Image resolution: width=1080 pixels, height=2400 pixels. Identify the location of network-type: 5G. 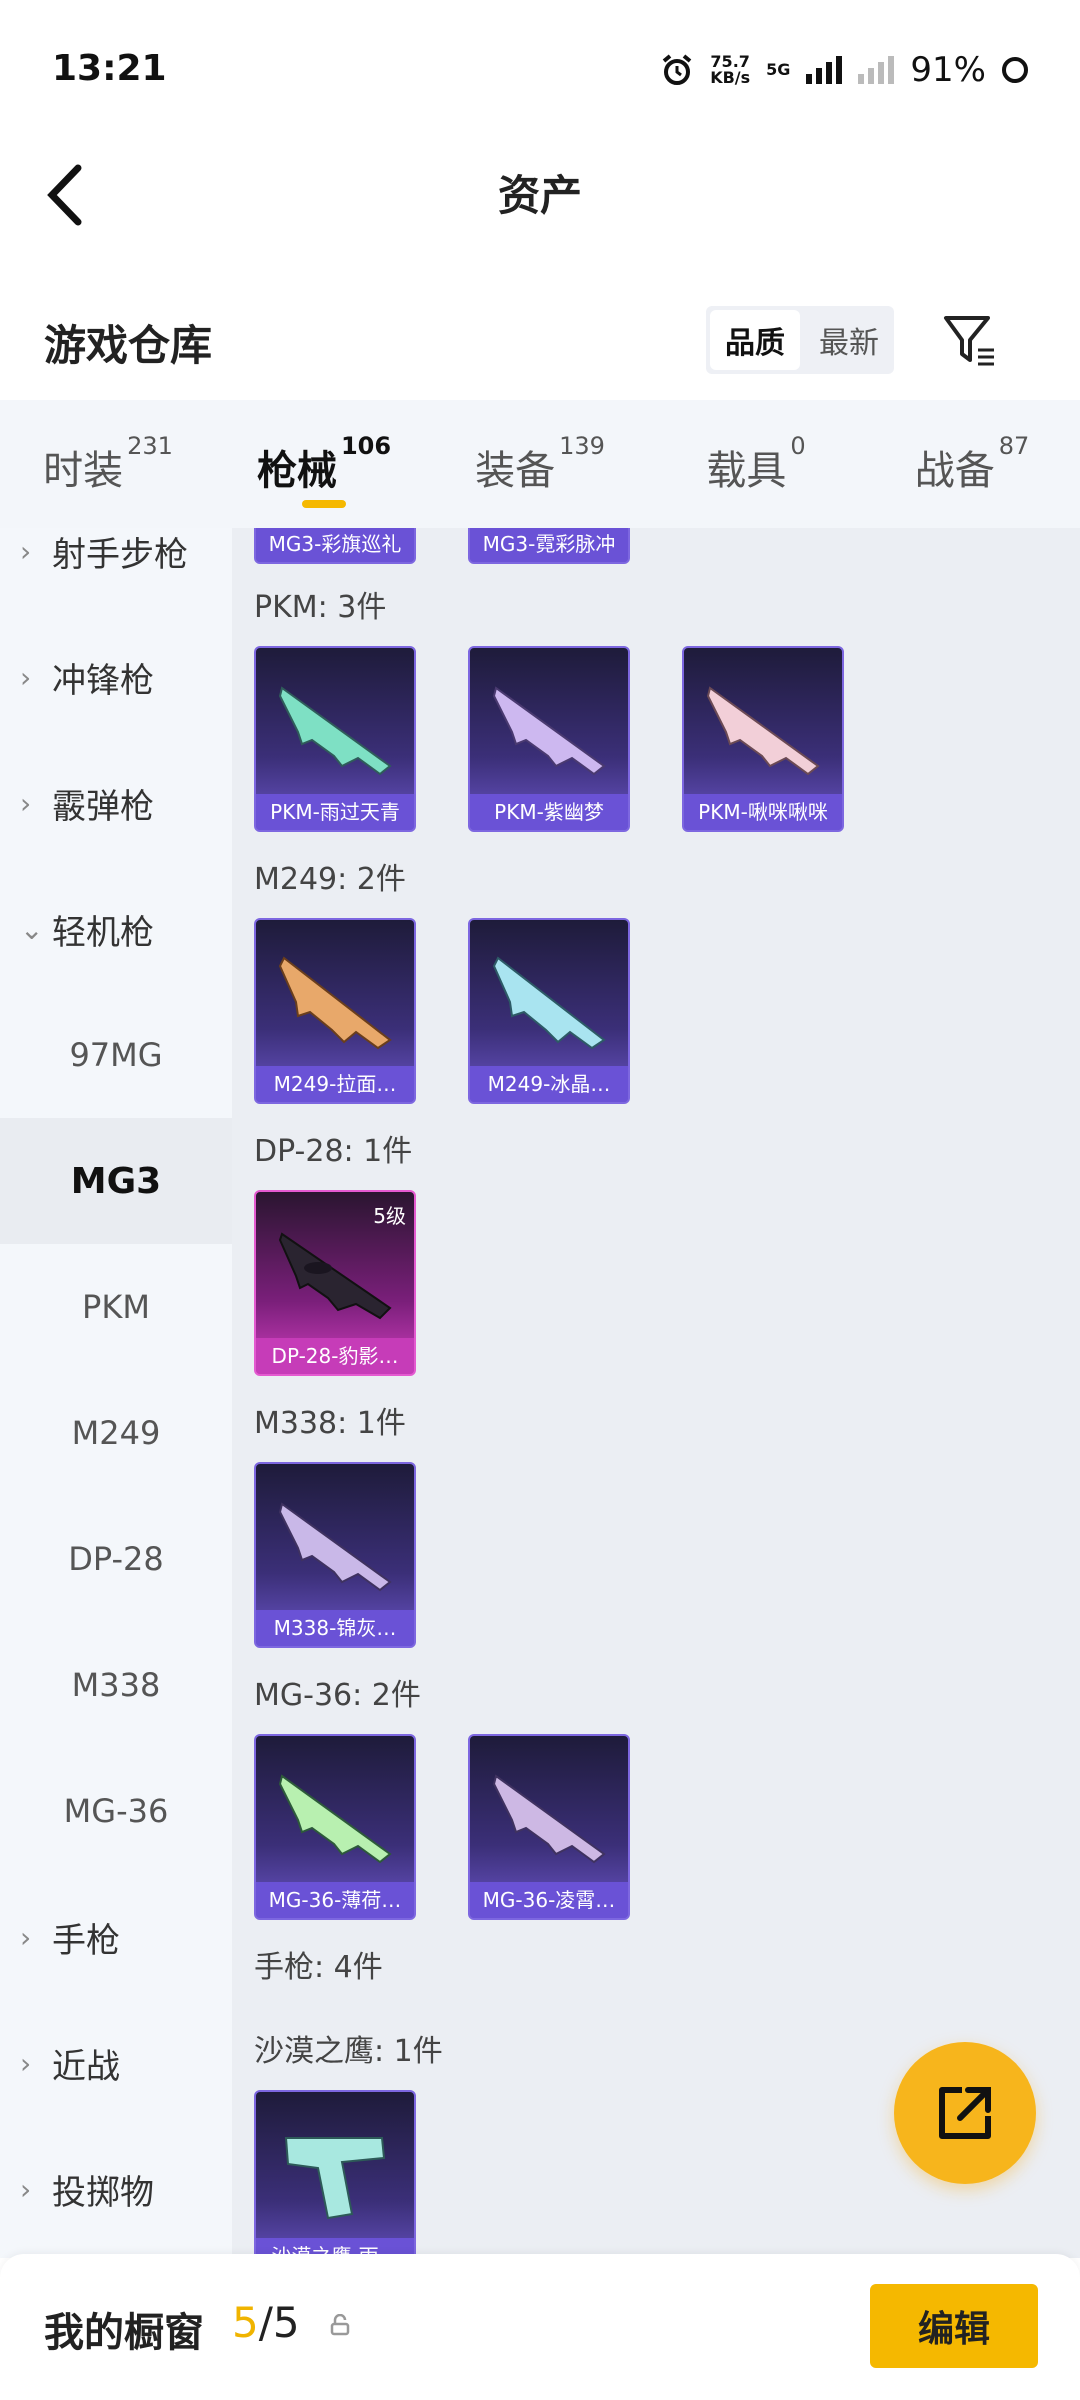
(778, 69).